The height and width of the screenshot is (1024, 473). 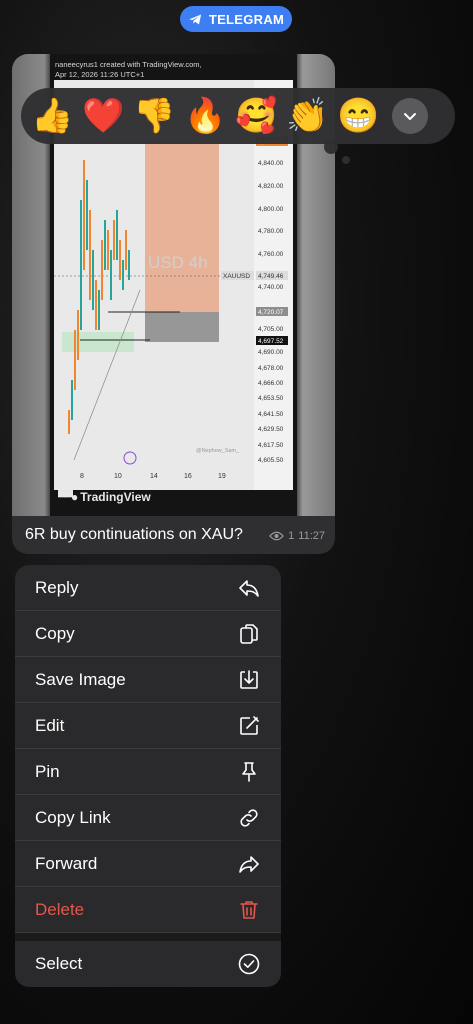 What do you see at coordinates (271, 276) in the screenshot?
I see `current-price-tag: 4,749.46` at bounding box center [271, 276].